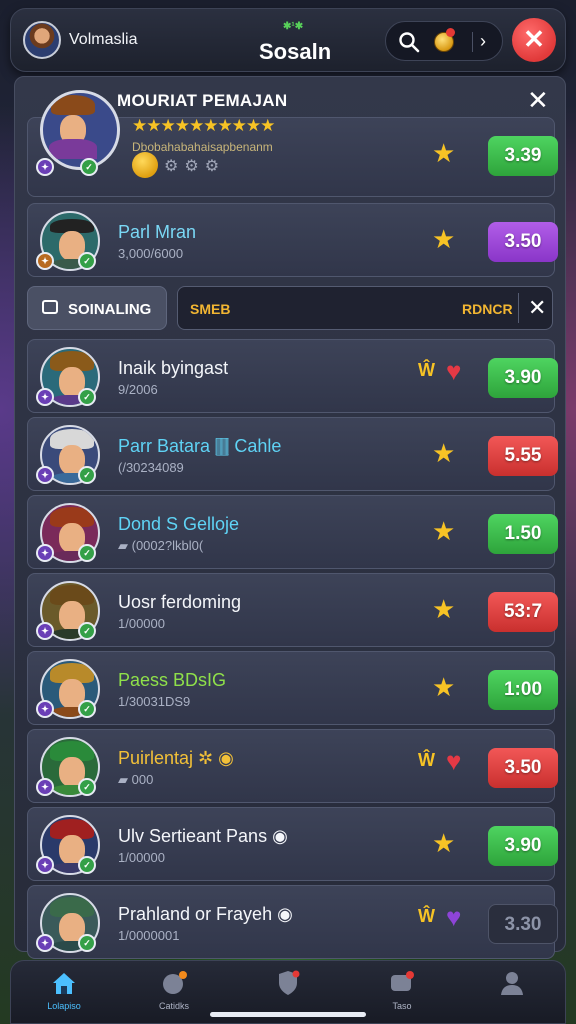 The image size is (576, 1024). What do you see at coordinates (149, 935) in the screenshot?
I see `player-stats: 1/0000001` at bounding box center [149, 935].